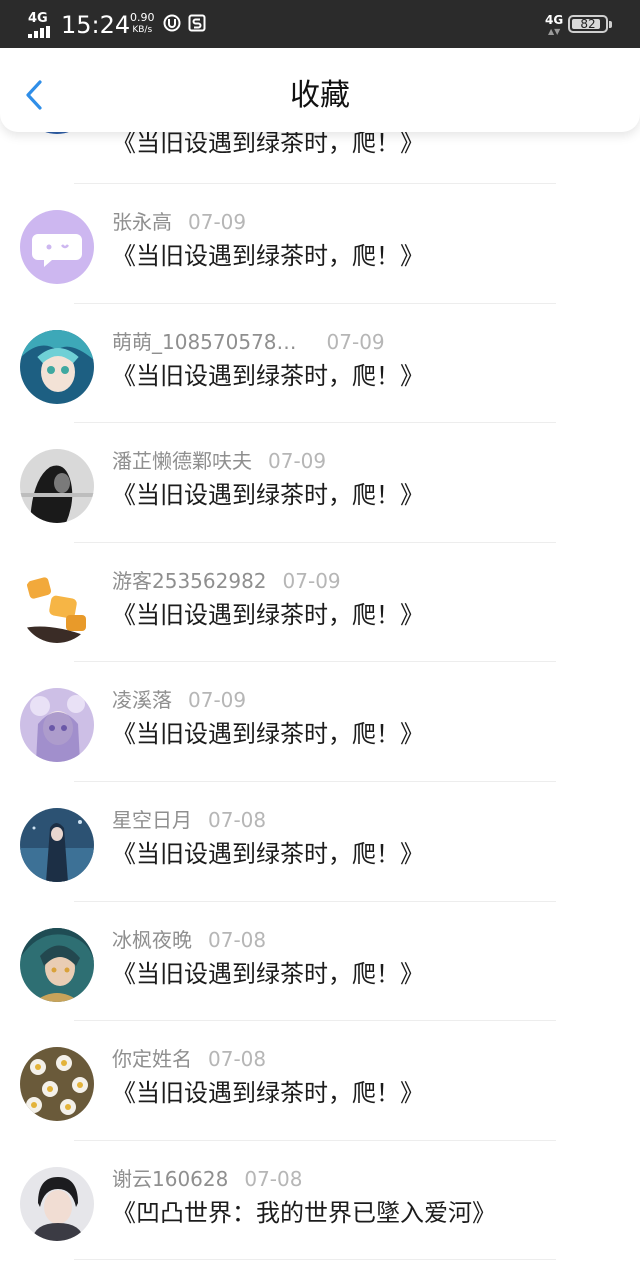 This screenshot has width=640, height=1276. What do you see at coordinates (197, 23) in the screenshot?
I see `notification-s-icon` at bounding box center [197, 23].